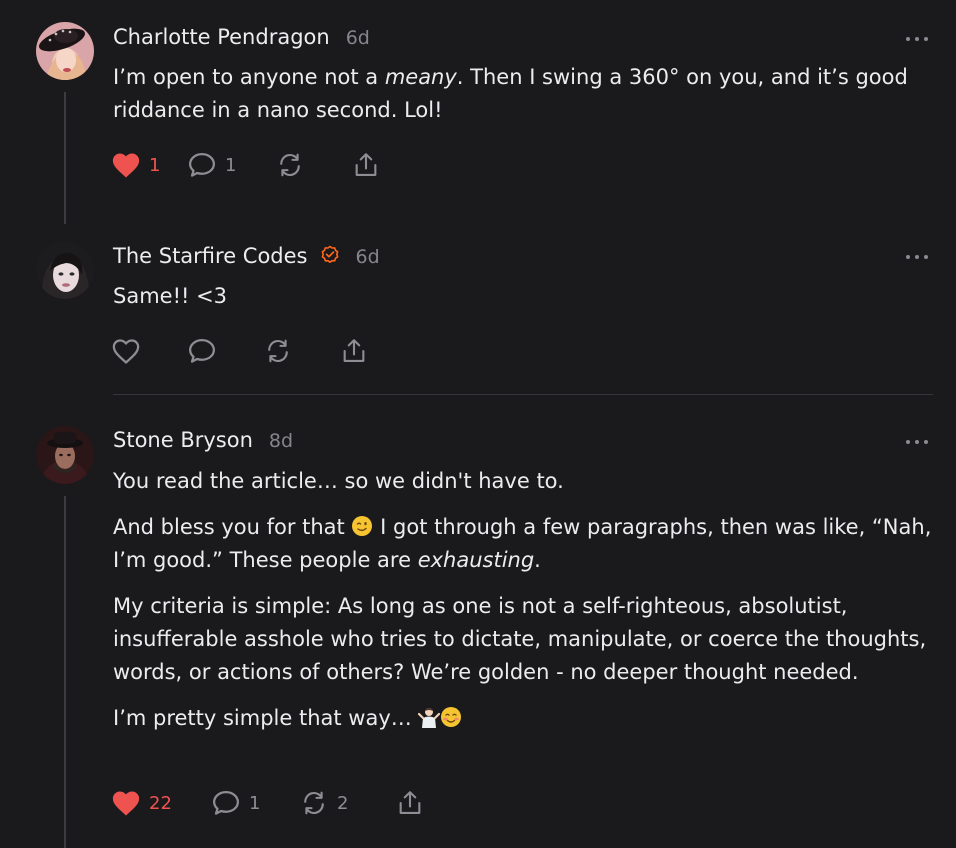  I want to click on comment-actions, so click(245, 351).